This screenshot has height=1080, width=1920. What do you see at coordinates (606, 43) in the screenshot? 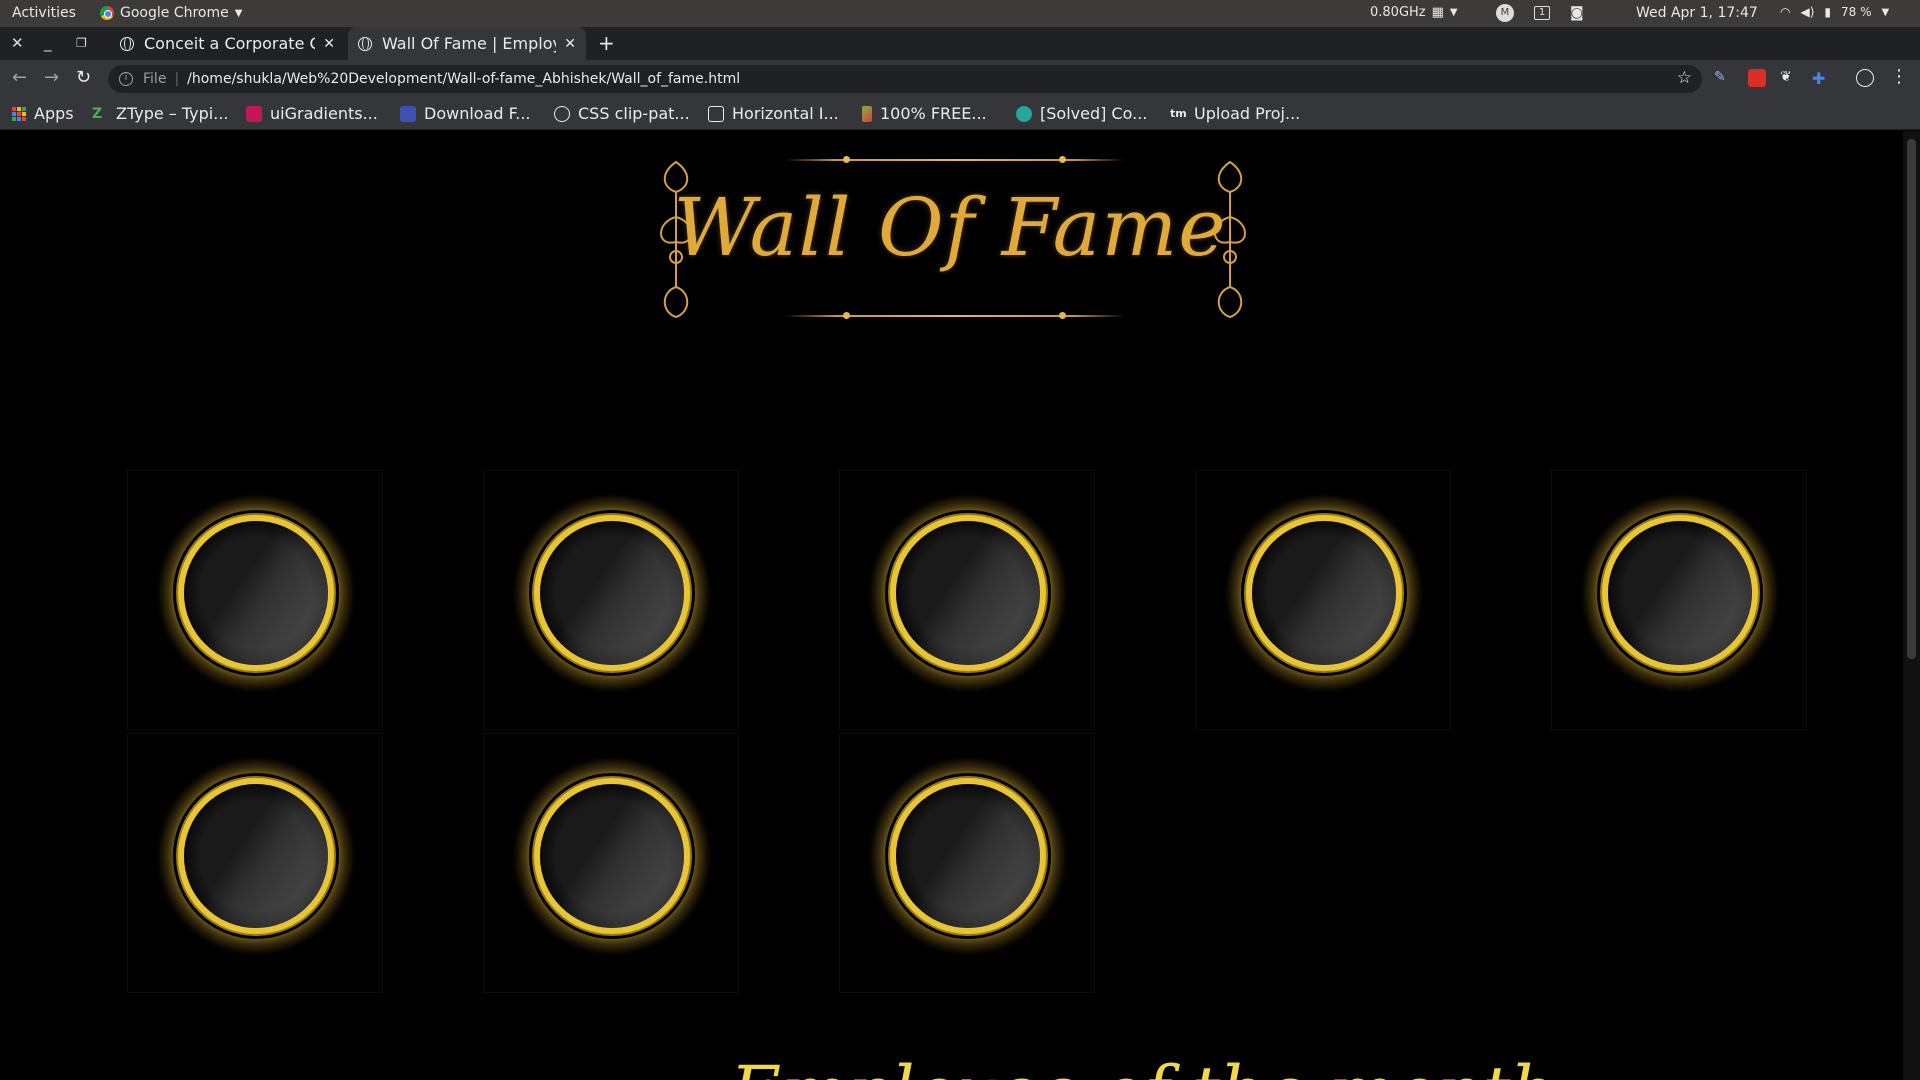
I see `new-tab-button: +` at bounding box center [606, 43].